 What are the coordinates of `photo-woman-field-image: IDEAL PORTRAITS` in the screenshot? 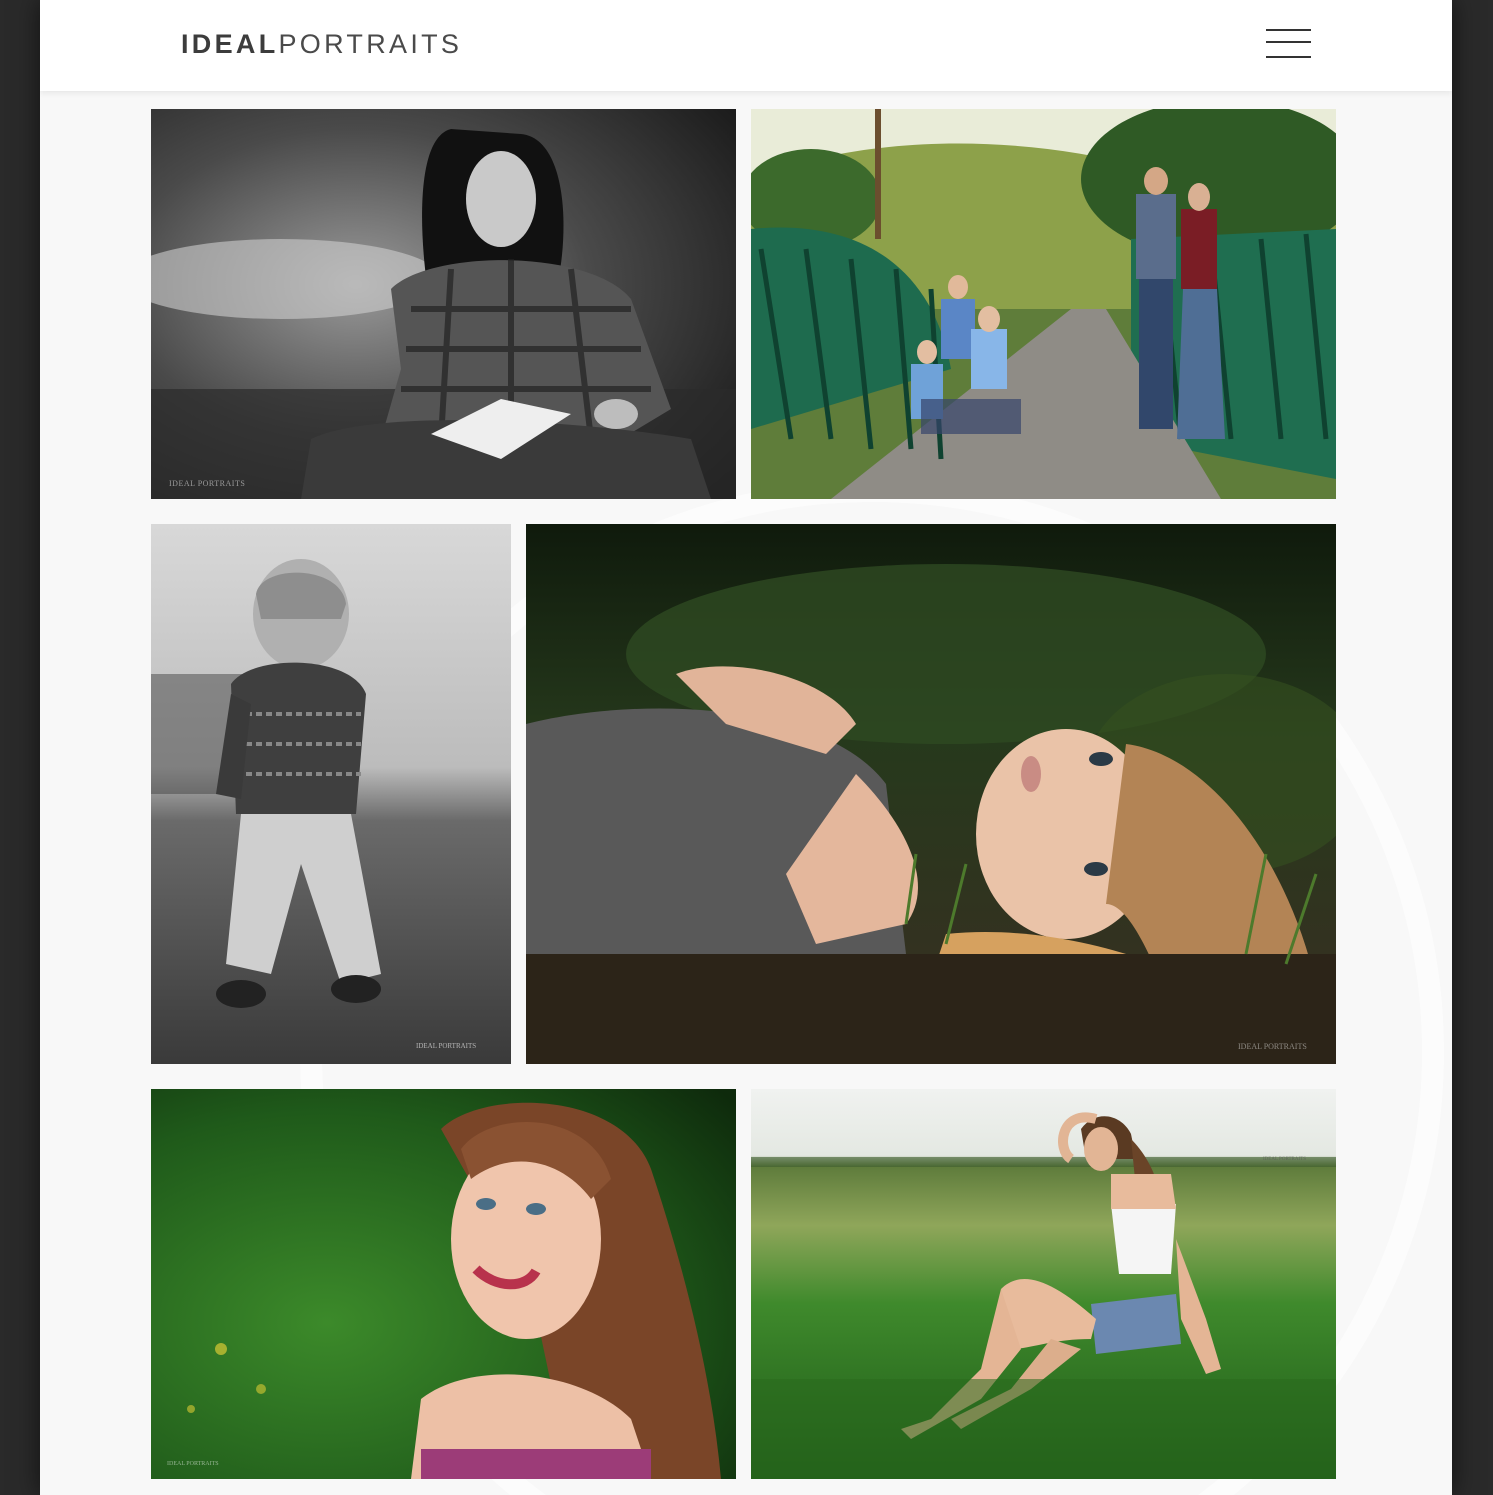 It's located at (1043, 1284).